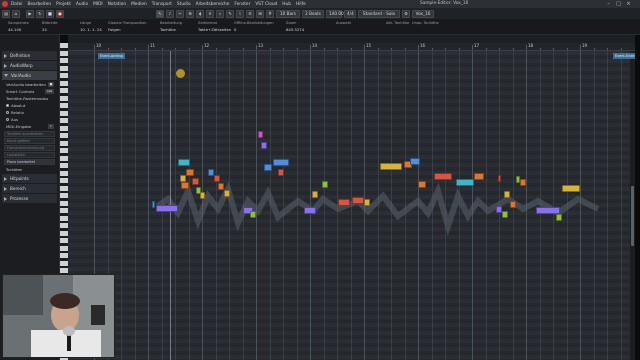 The height and width of the screenshot is (360, 640). I want to click on minimize-button: –, so click(608, 4).